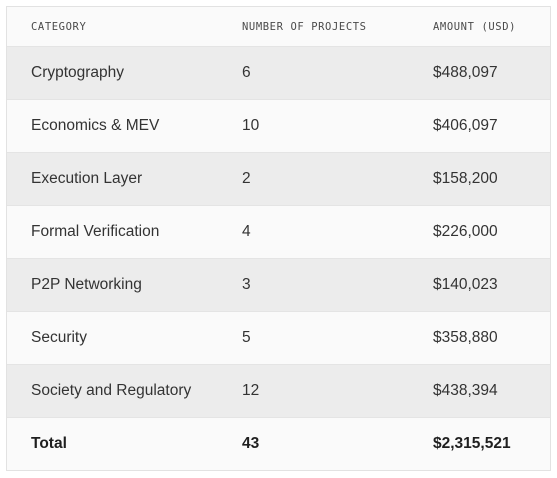 The image size is (557, 478). What do you see at coordinates (465, 178) in the screenshot?
I see `amount-cell: $158,200` at bounding box center [465, 178].